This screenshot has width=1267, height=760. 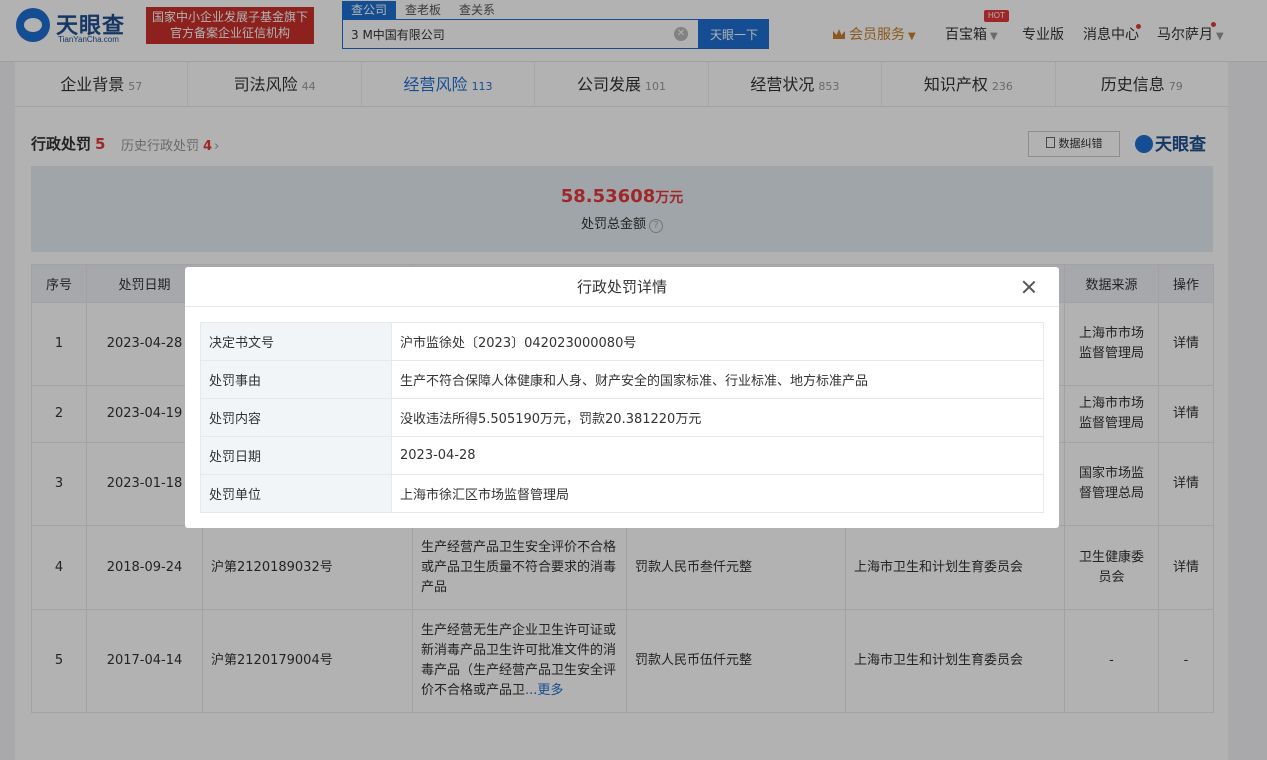 I want to click on modal-title: 行政处罚详情, so click(x=622, y=287).